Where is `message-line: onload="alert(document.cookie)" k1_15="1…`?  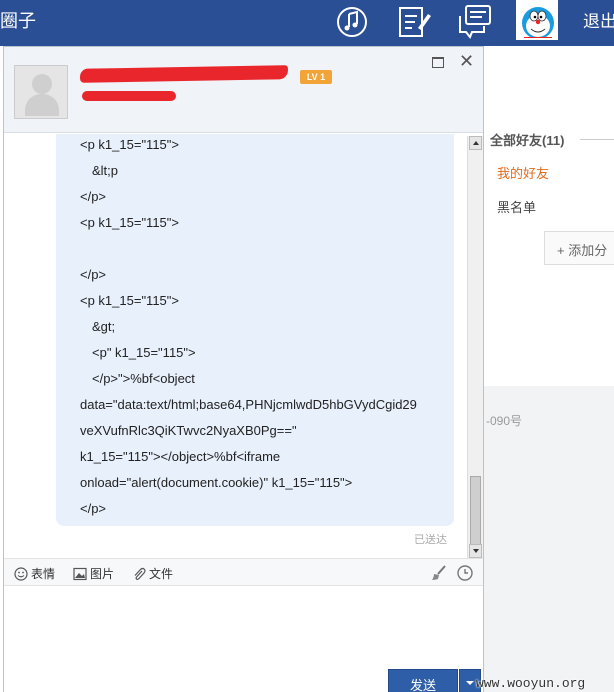 message-line: onload="alert(document.cookie)" k1_15="1… is located at coordinates (216, 482).